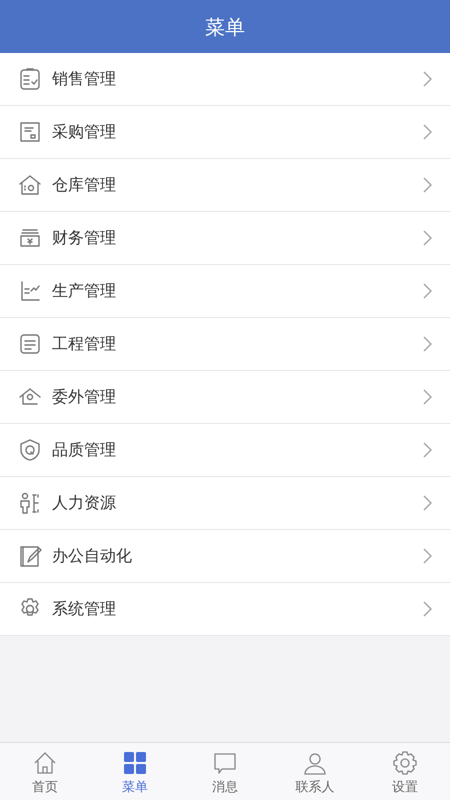 The height and width of the screenshot is (800, 450). What do you see at coordinates (225, 185) in the screenshot?
I see `menu-item: 仓库管理` at bounding box center [225, 185].